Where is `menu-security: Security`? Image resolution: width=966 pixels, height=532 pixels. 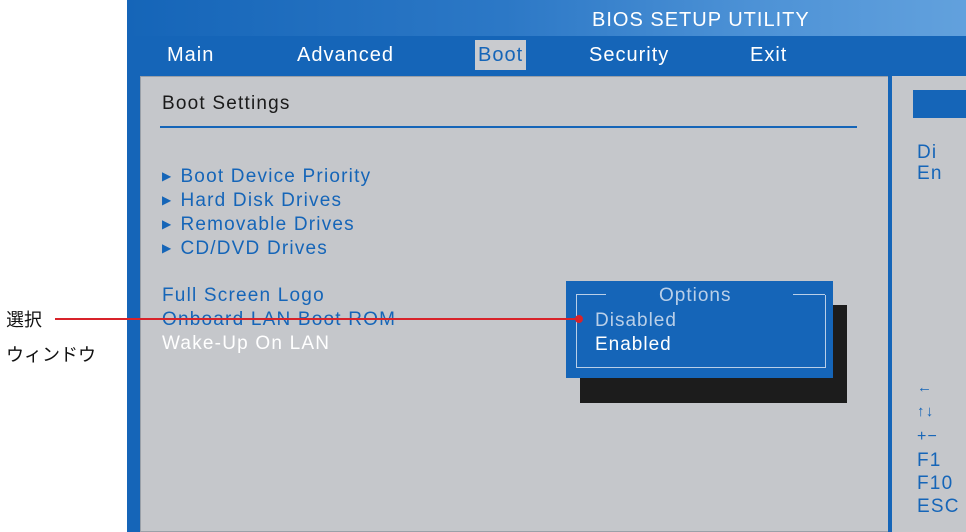
menu-security: Security is located at coordinates (629, 55).